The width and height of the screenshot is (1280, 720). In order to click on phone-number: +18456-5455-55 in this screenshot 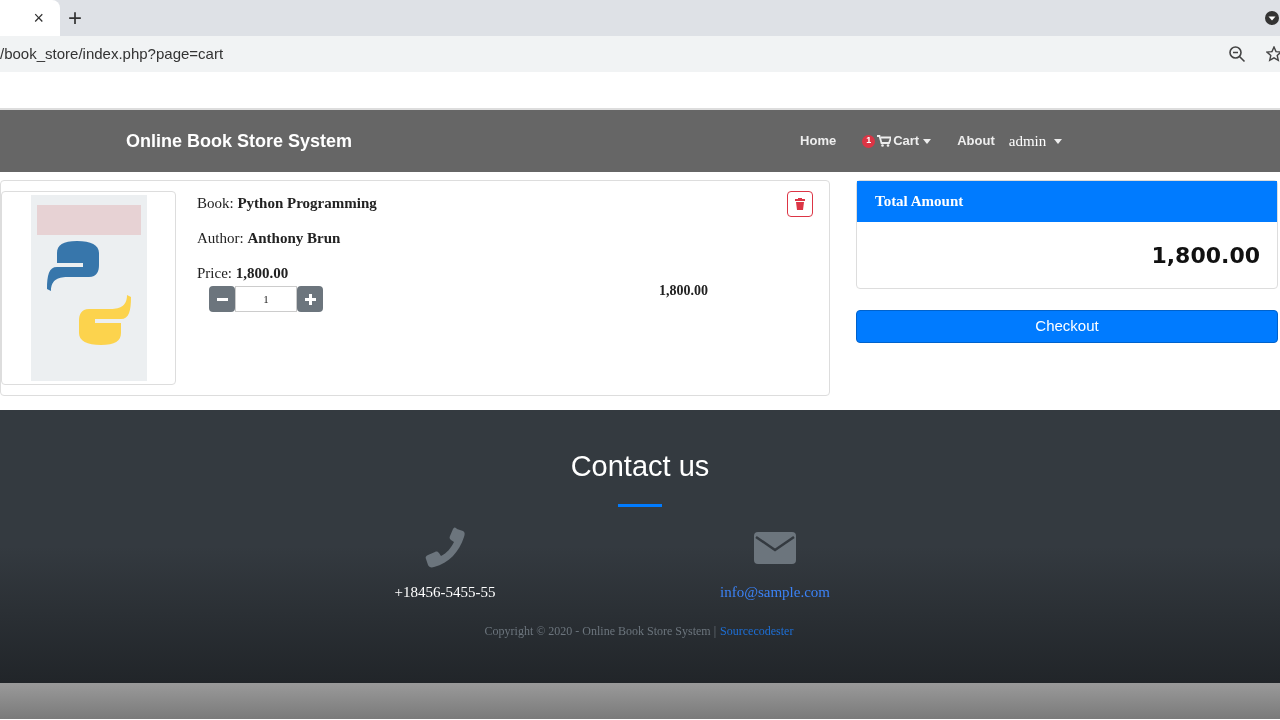, I will do `click(445, 592)`.